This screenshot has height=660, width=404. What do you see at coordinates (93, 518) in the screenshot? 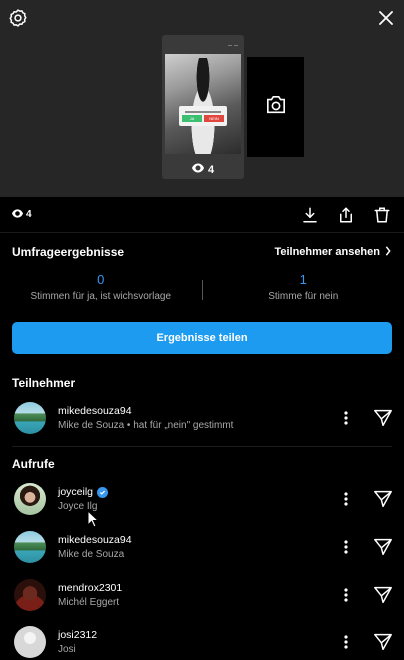
I see `mouse-cursor-icon` at bounding box center [93, 518].